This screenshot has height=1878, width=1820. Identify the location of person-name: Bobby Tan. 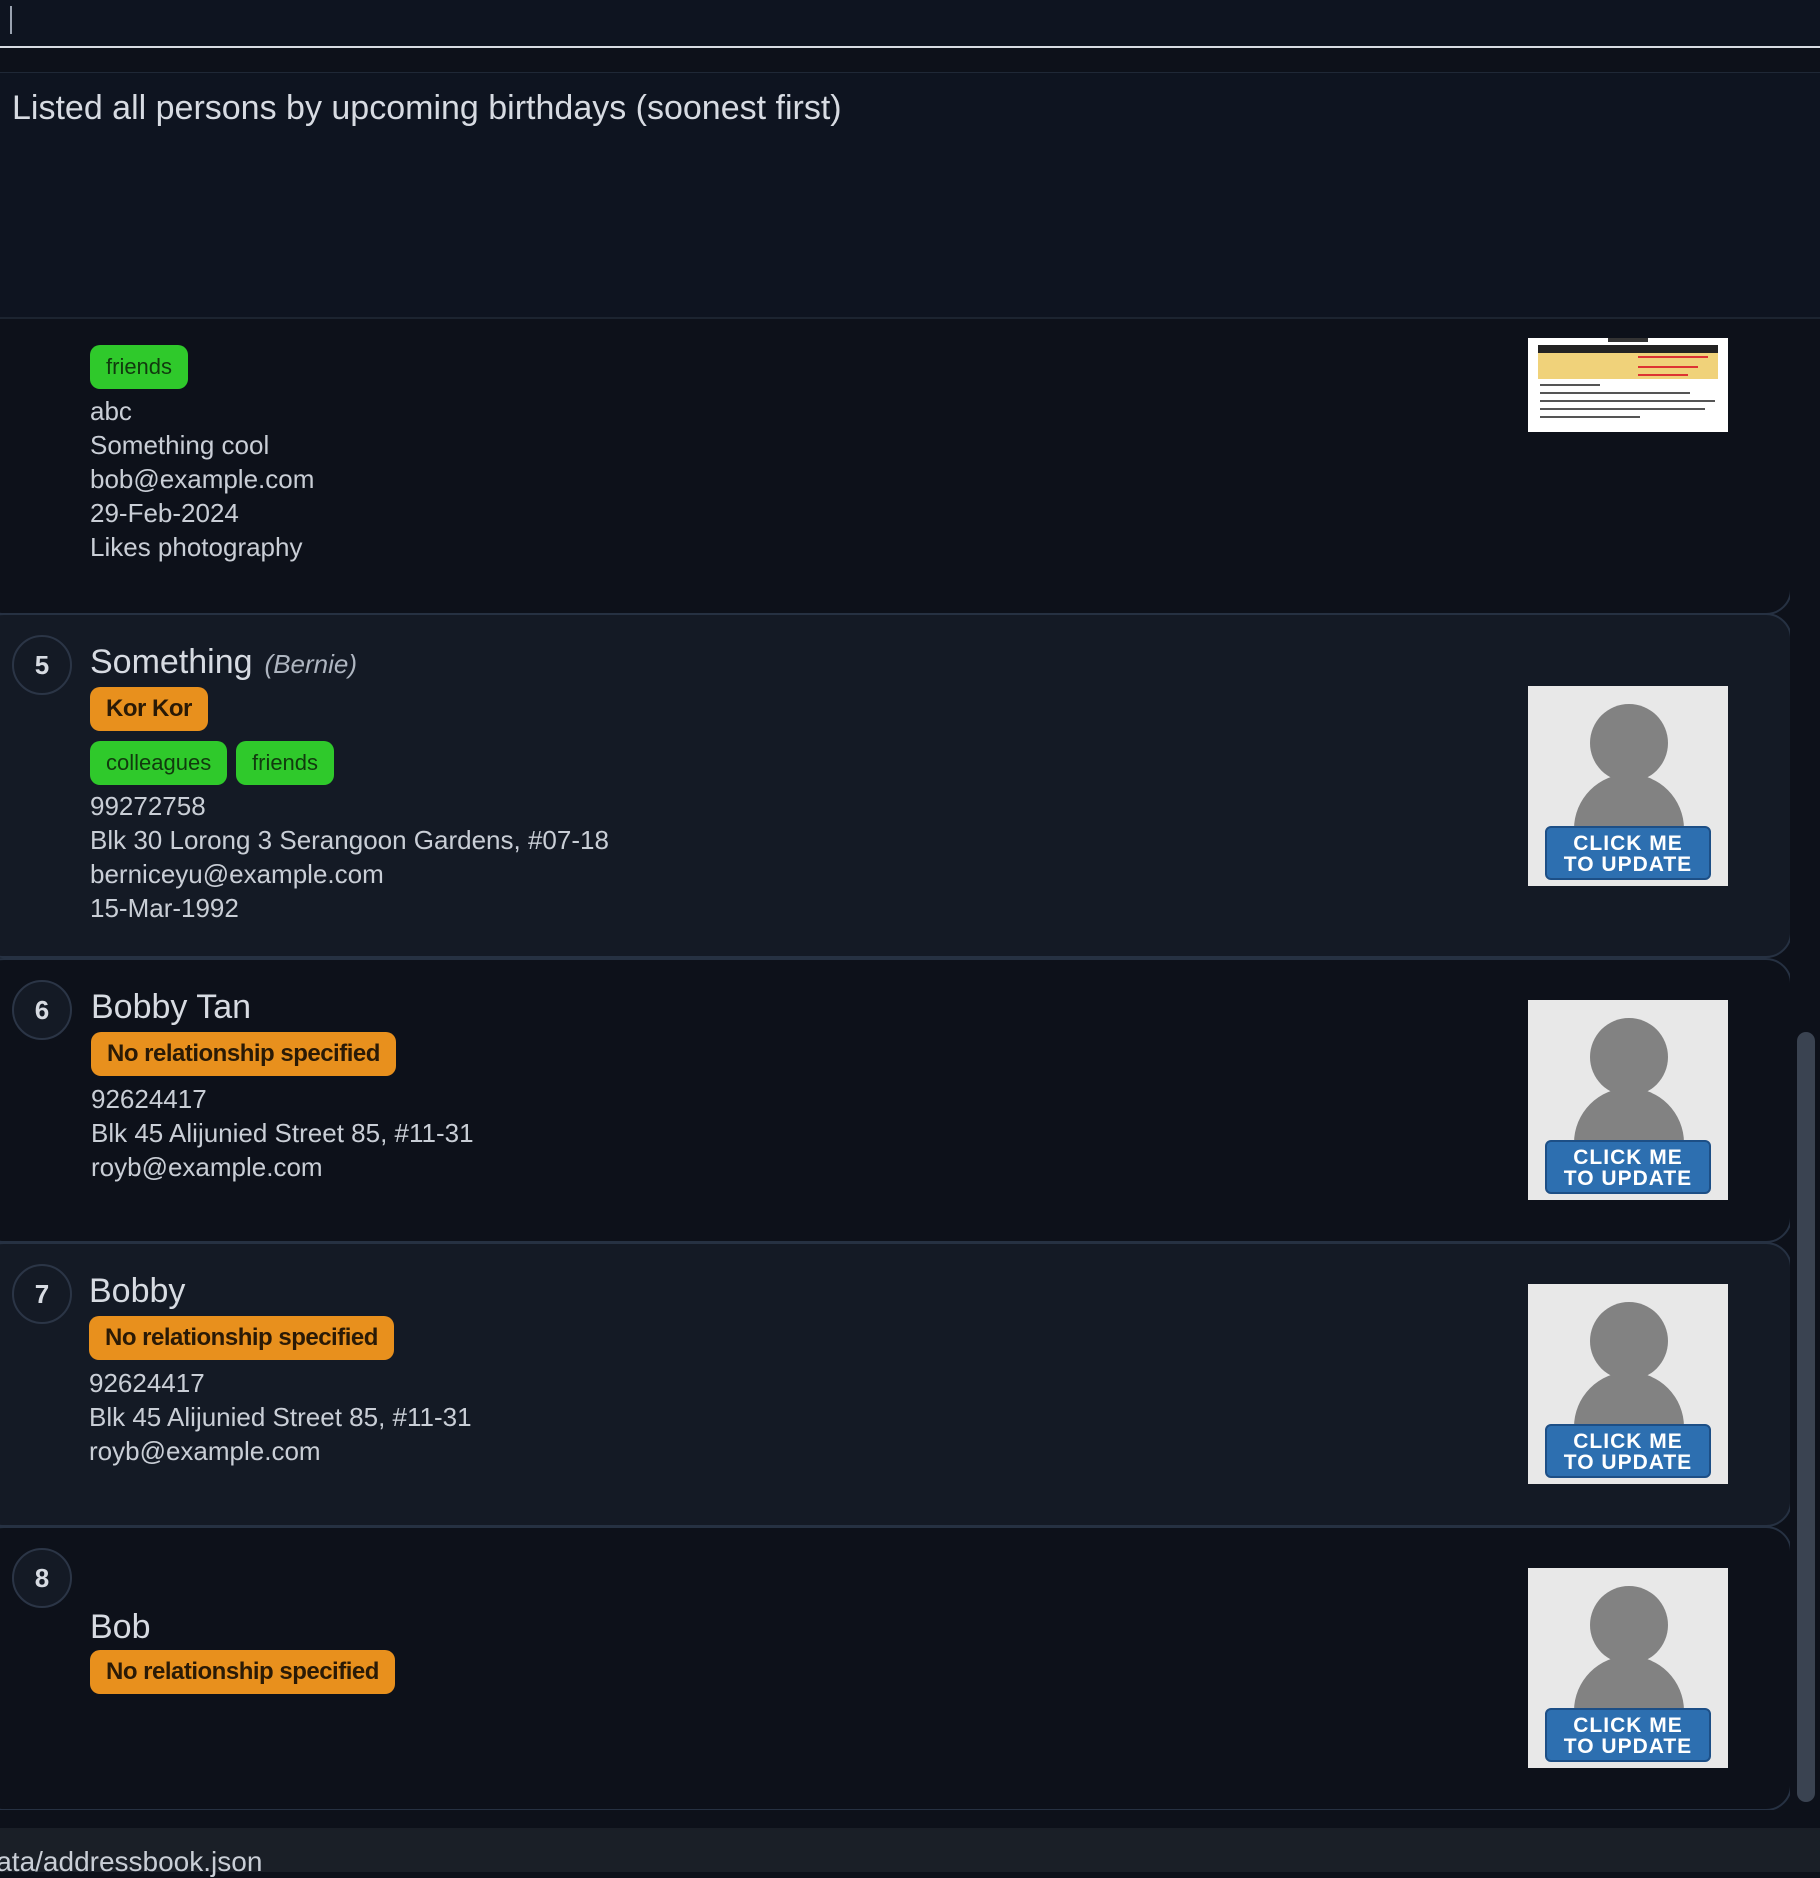
(171, 1007).